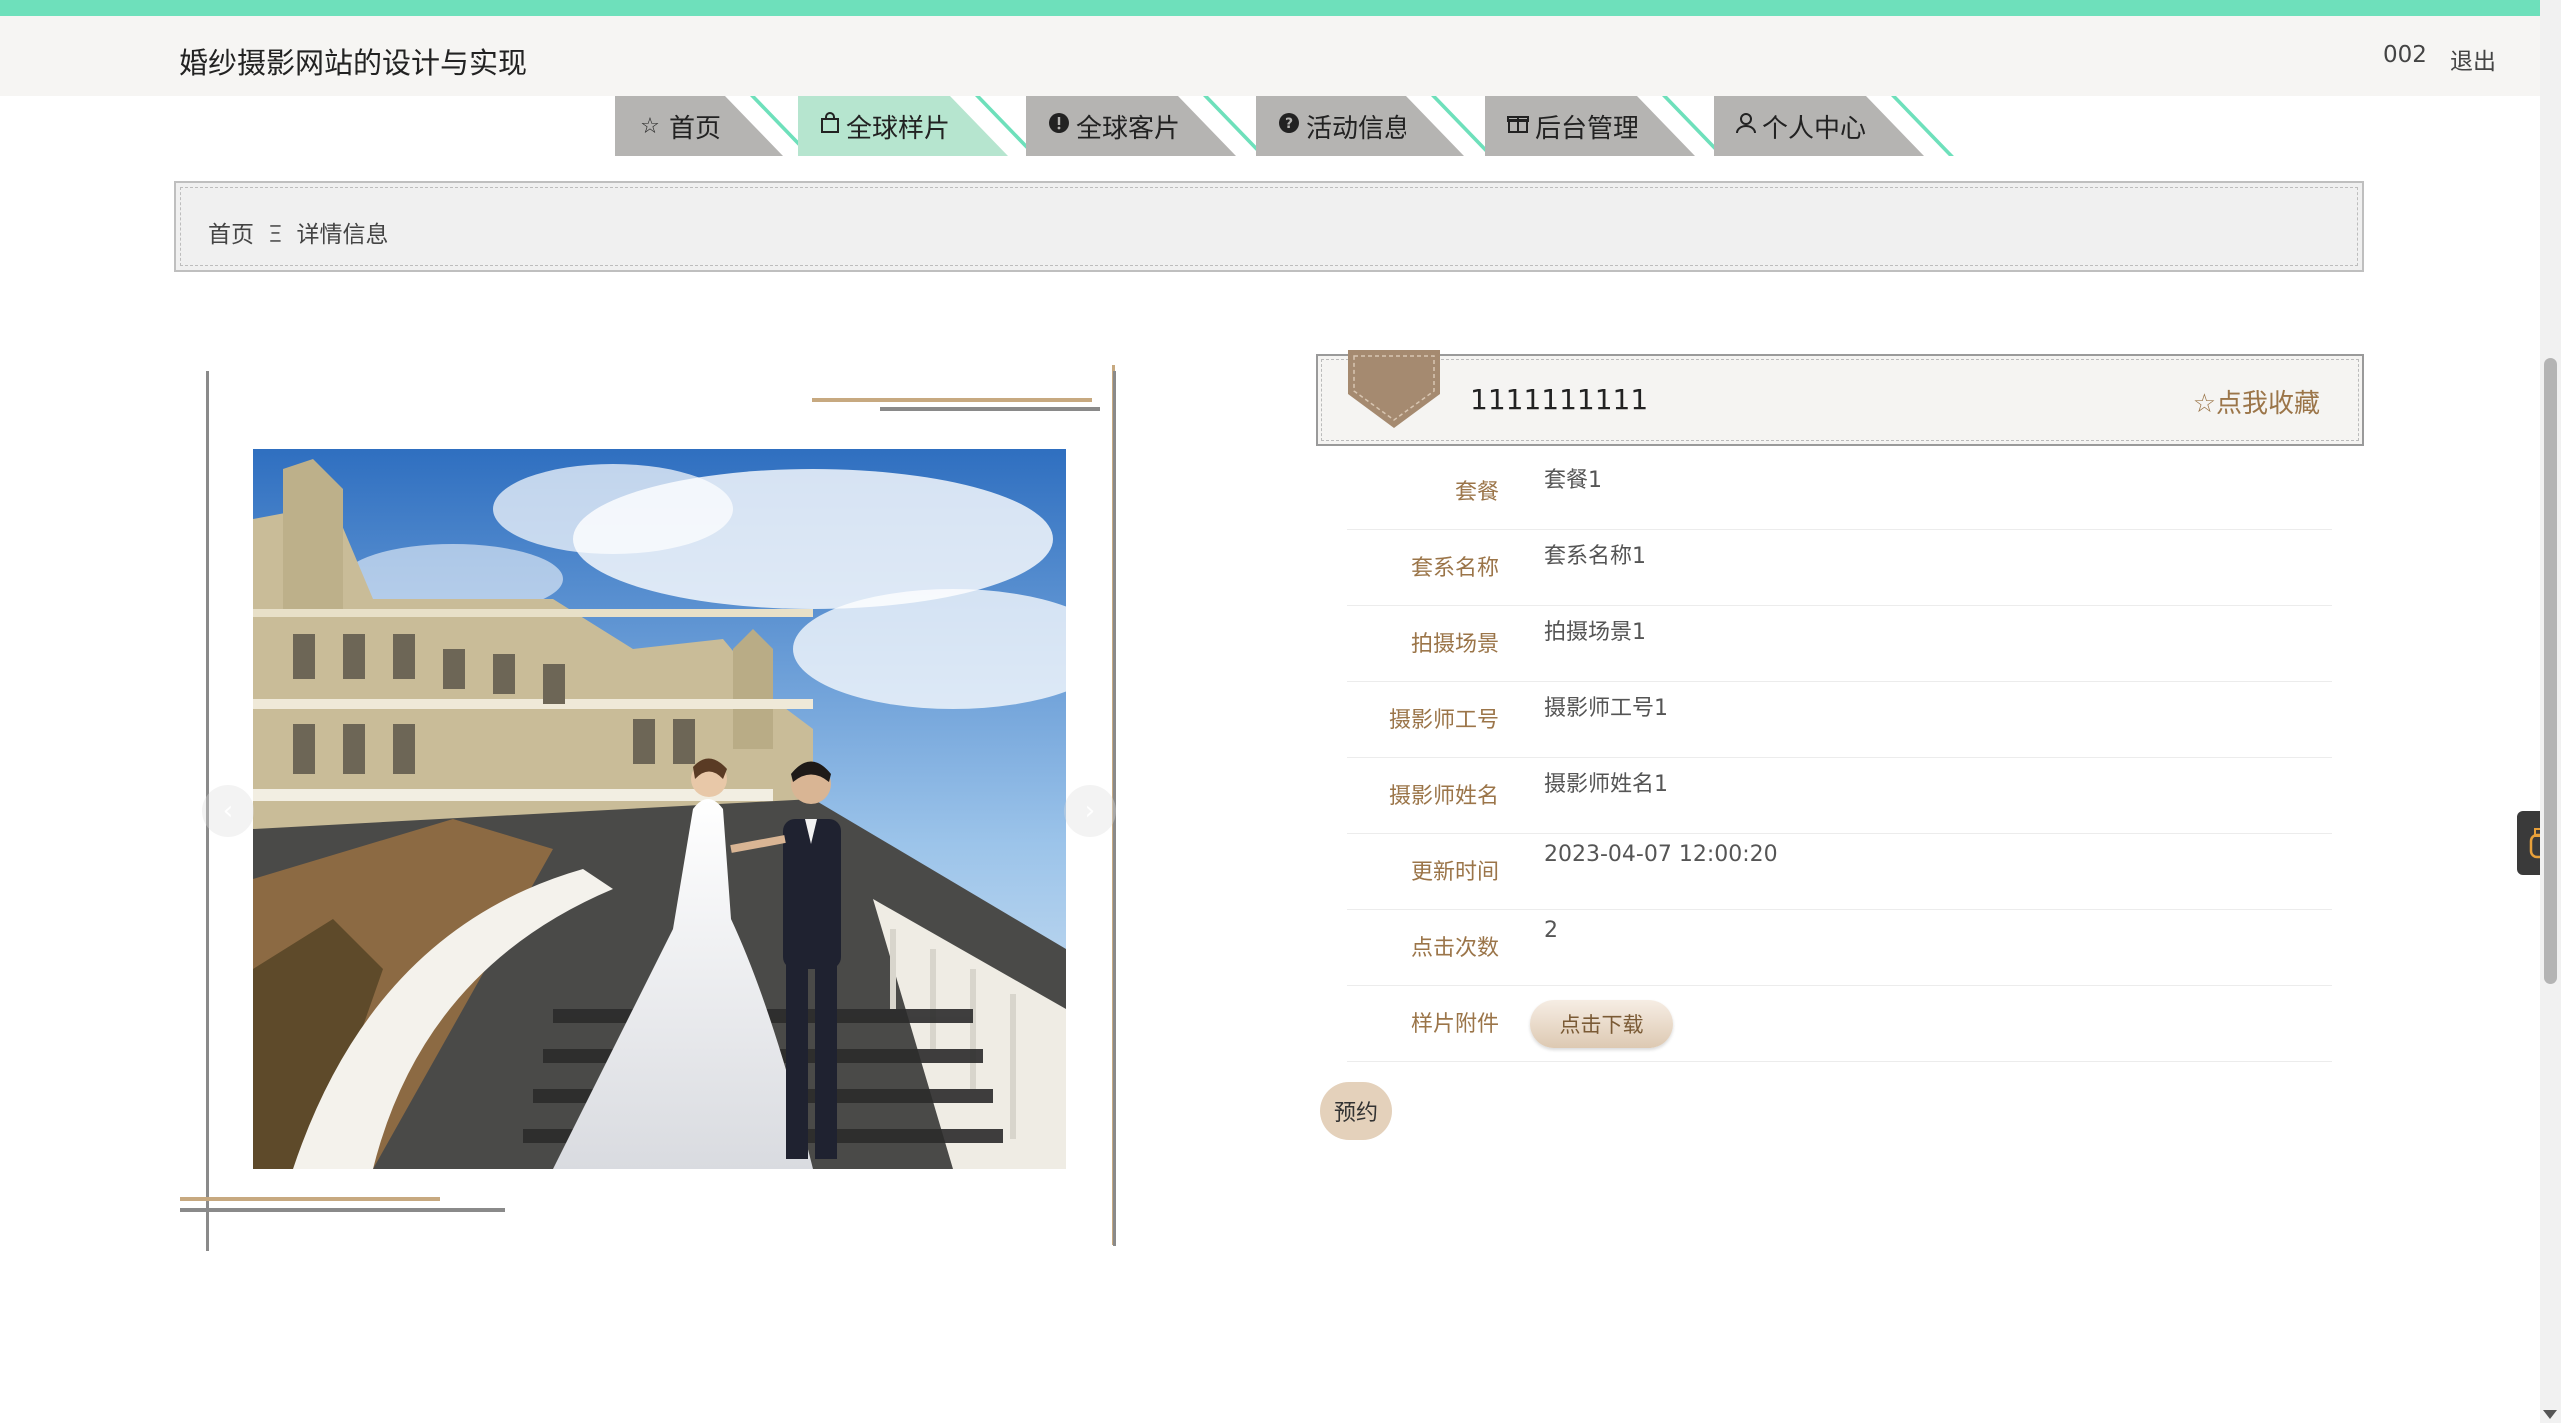 The height and width of the screenshot is (1423, 2561). What do you see at coordinates (1559, 399) in the screenshot?
I see `detail-title: 1111111111` at bounding box center [1559, 399].